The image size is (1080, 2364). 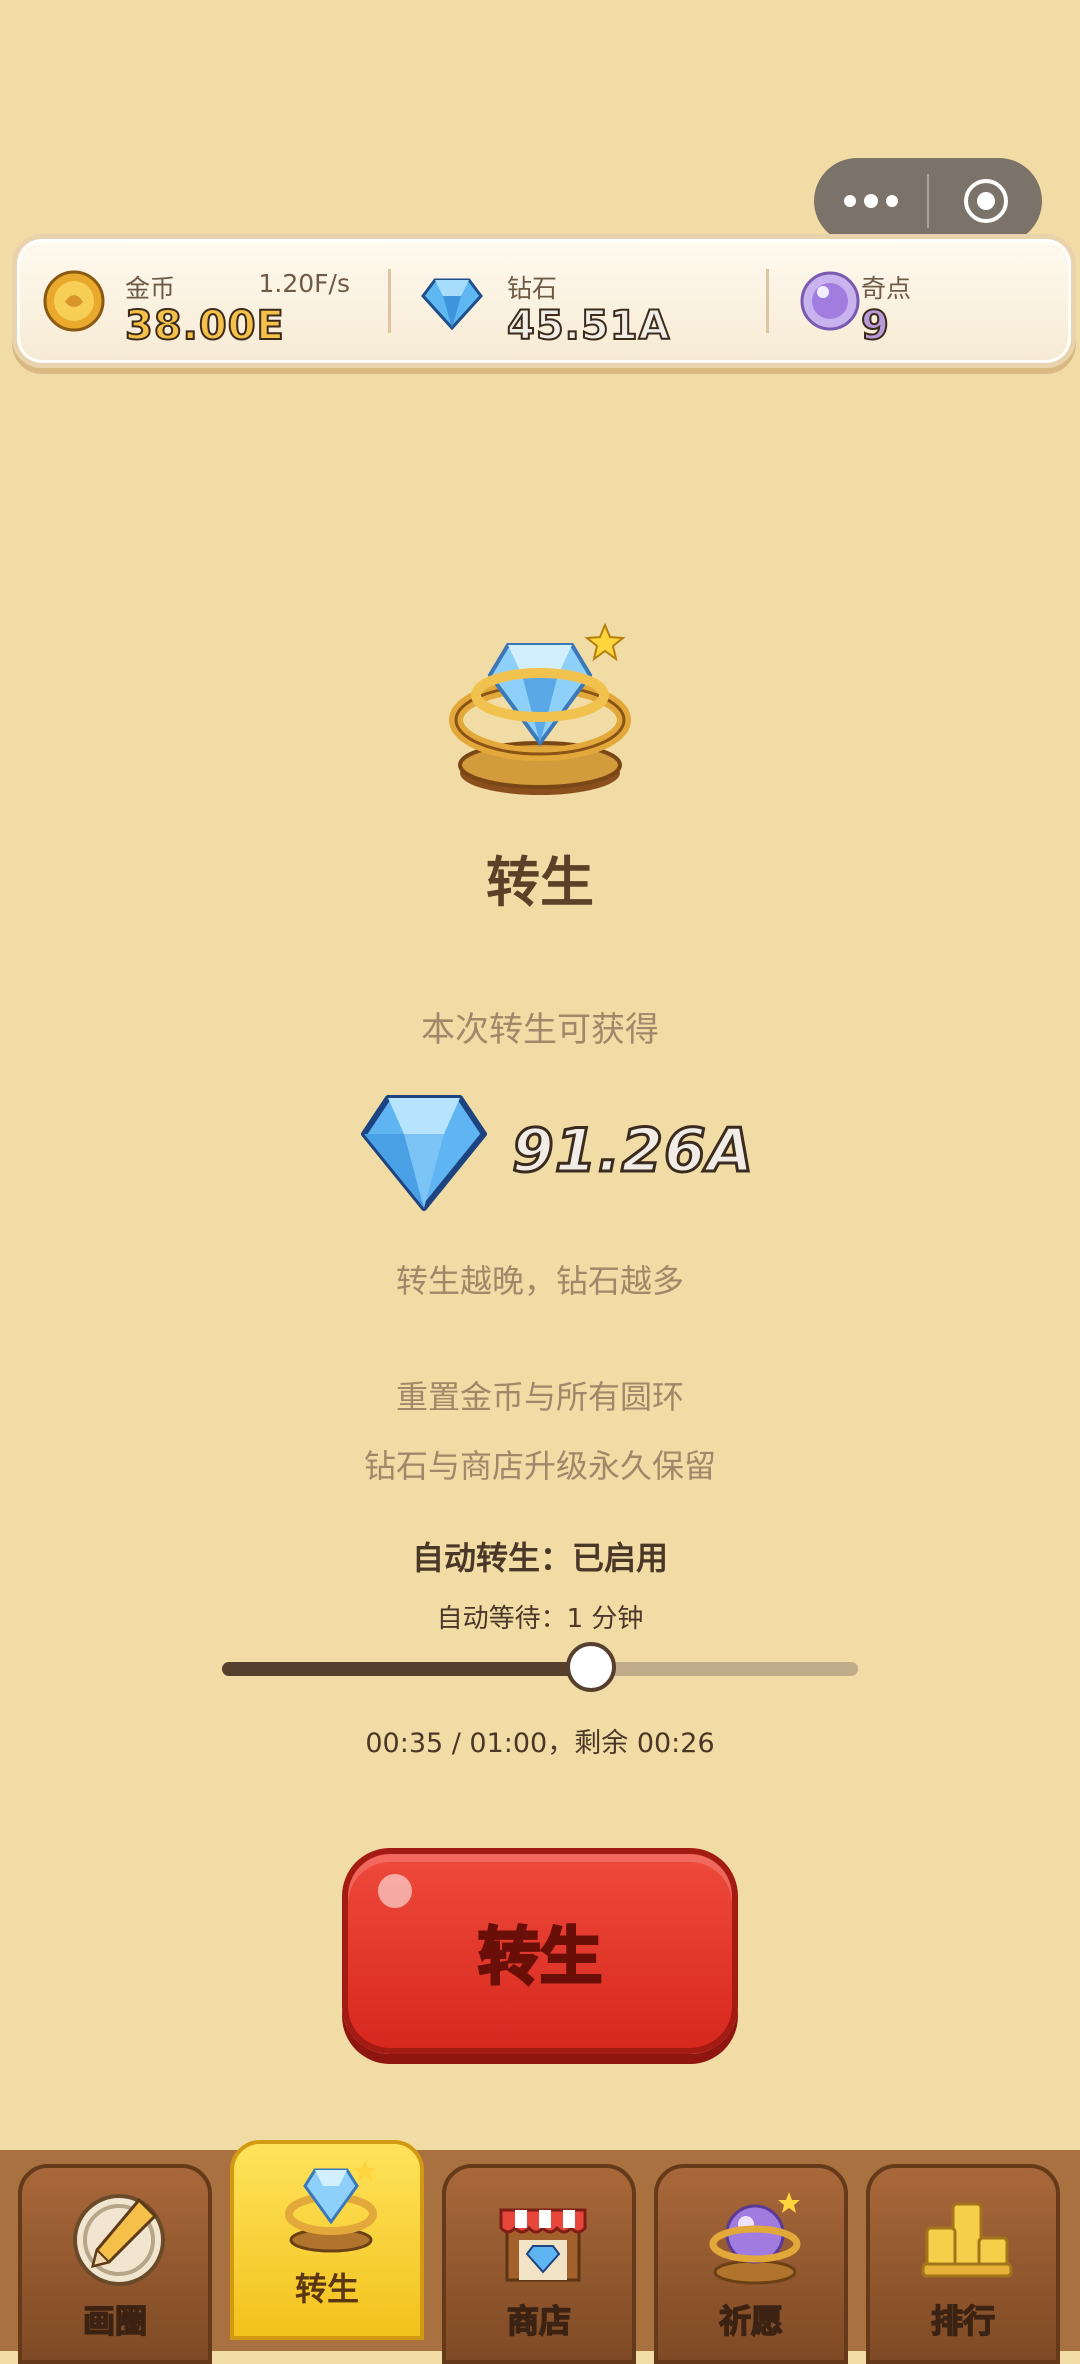 What do you see at coordinates (540, 1030) in the screenshot?
I see `gain-label: 本次转生可获得` at bounding box center [540, 1030].